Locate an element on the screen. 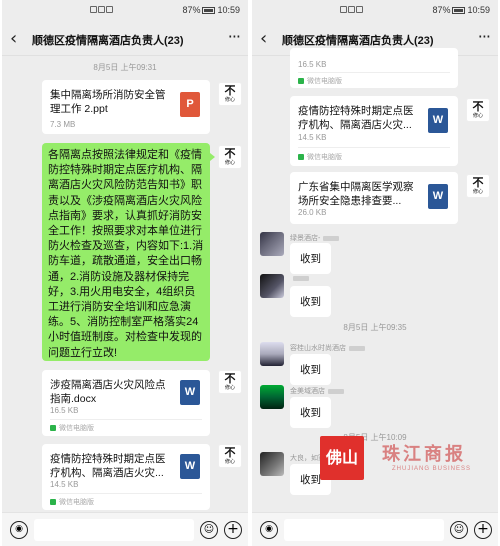 The height and width of the screenshot is (546, 500). file-message-doc: 广东省集中隔离医学观察场所安全隐患排查要... 26.0 KB W is located at coordinates (374, 198).